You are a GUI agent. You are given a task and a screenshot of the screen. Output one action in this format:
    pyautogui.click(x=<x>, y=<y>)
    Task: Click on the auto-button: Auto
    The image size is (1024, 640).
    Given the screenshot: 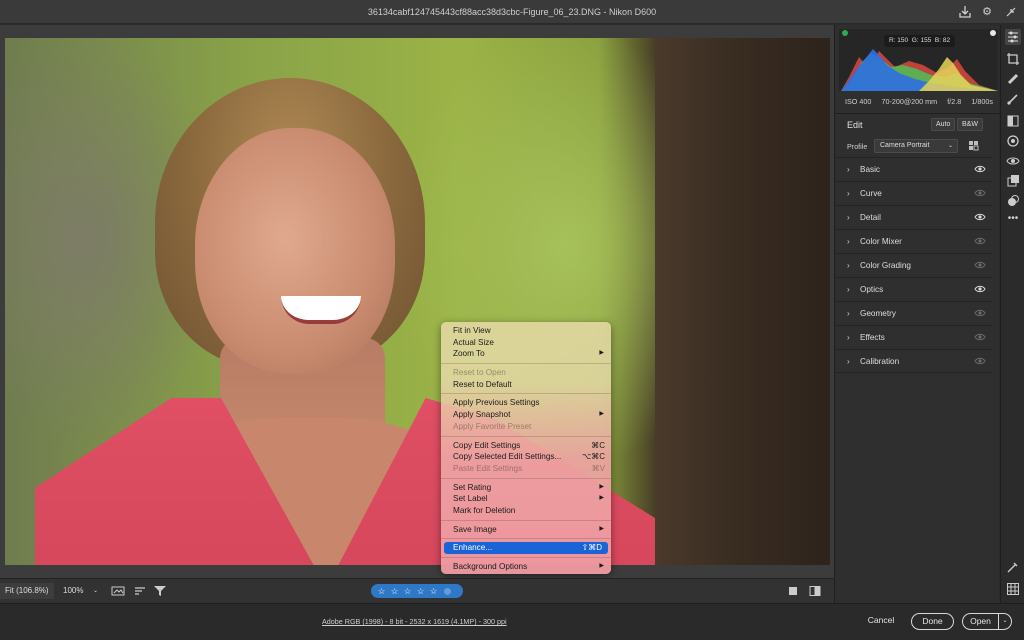 What is the action you would take?
    pyautogui.click(x=943, y=124)
    